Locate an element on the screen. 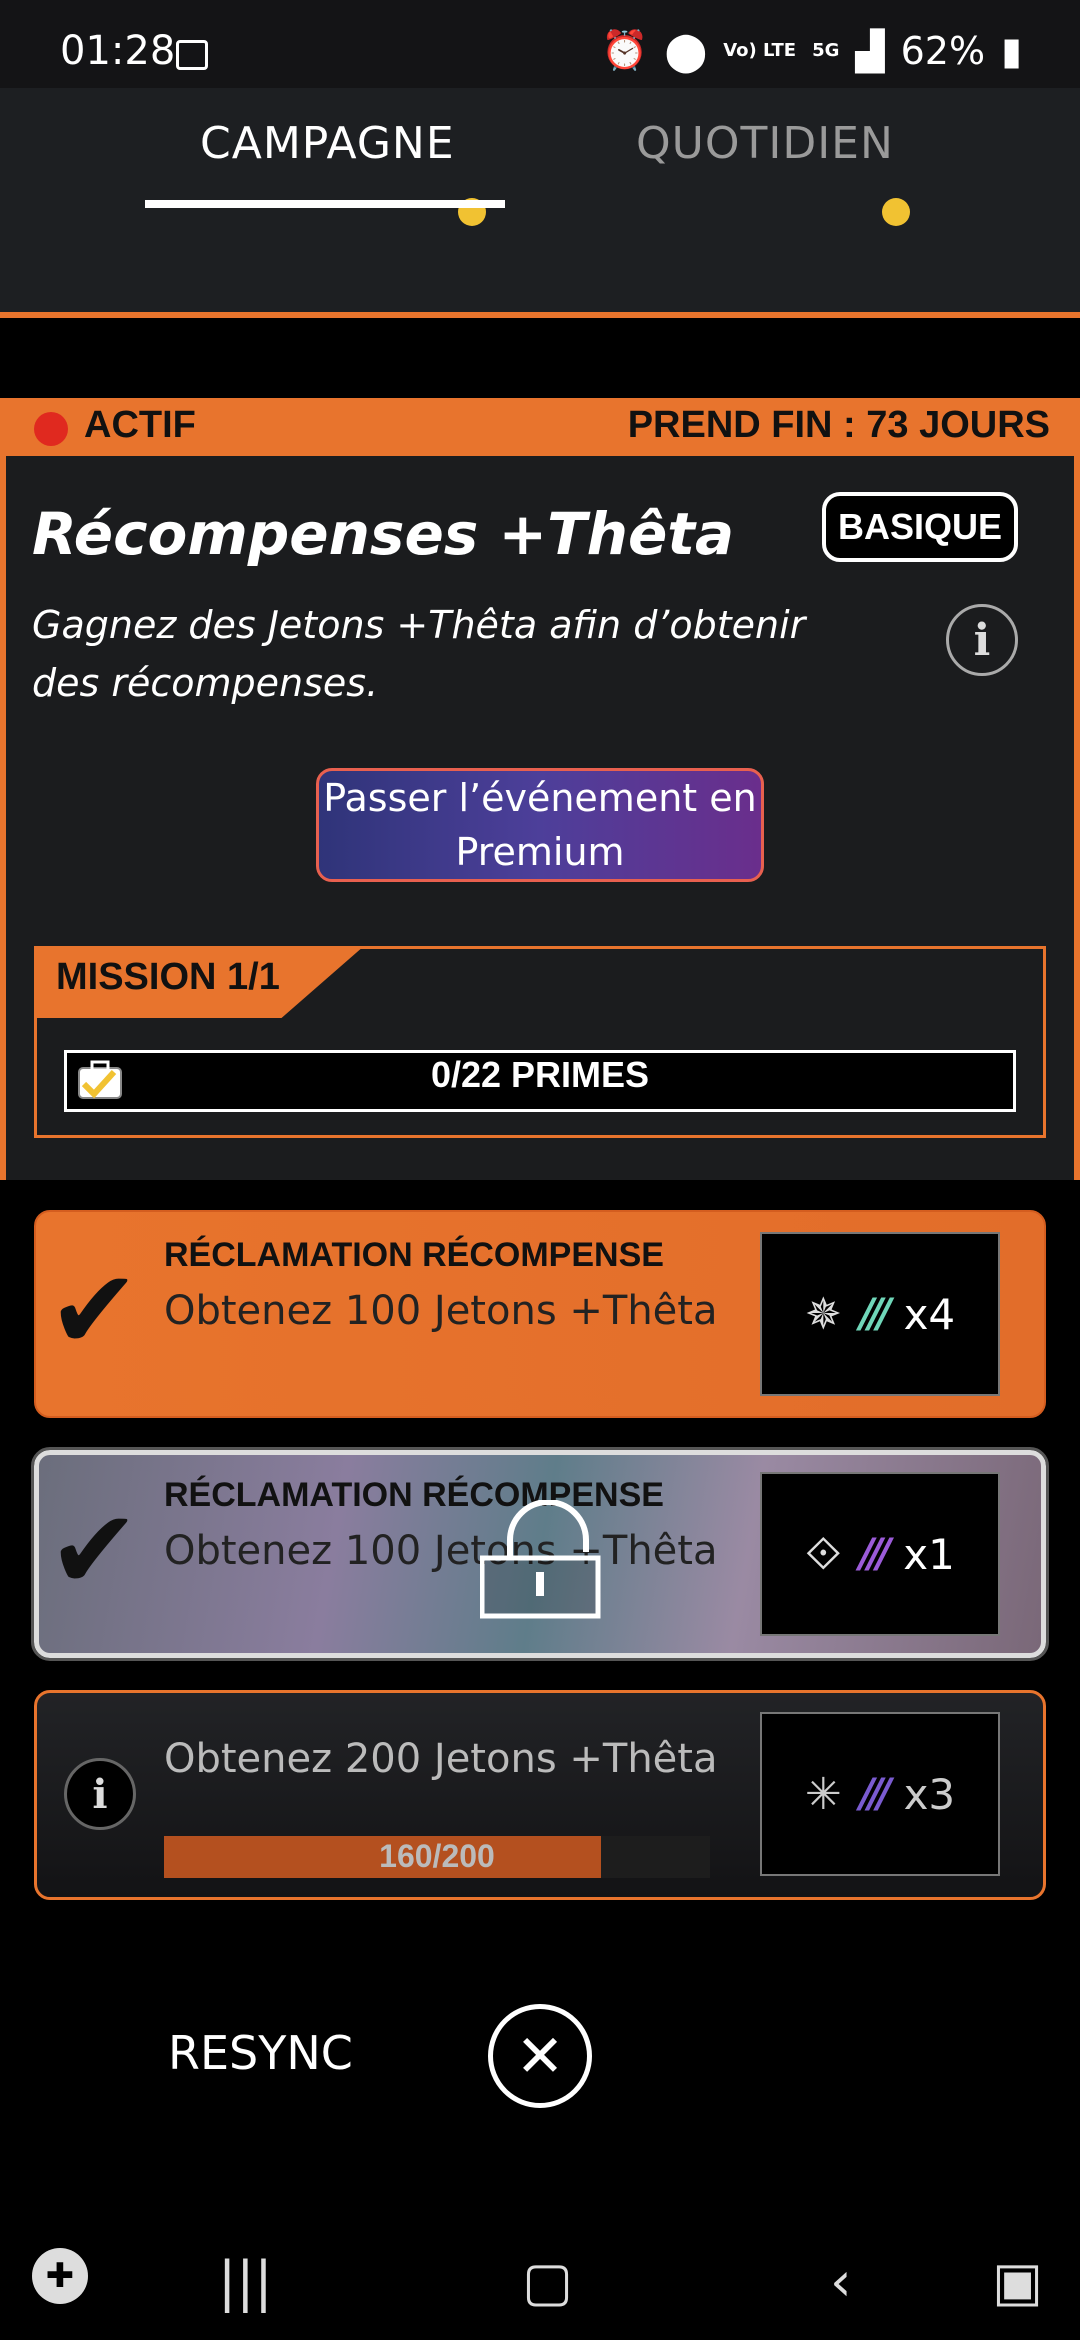  tab-quotidien: QUOTIDIEN is located at coordinates (765, 143).